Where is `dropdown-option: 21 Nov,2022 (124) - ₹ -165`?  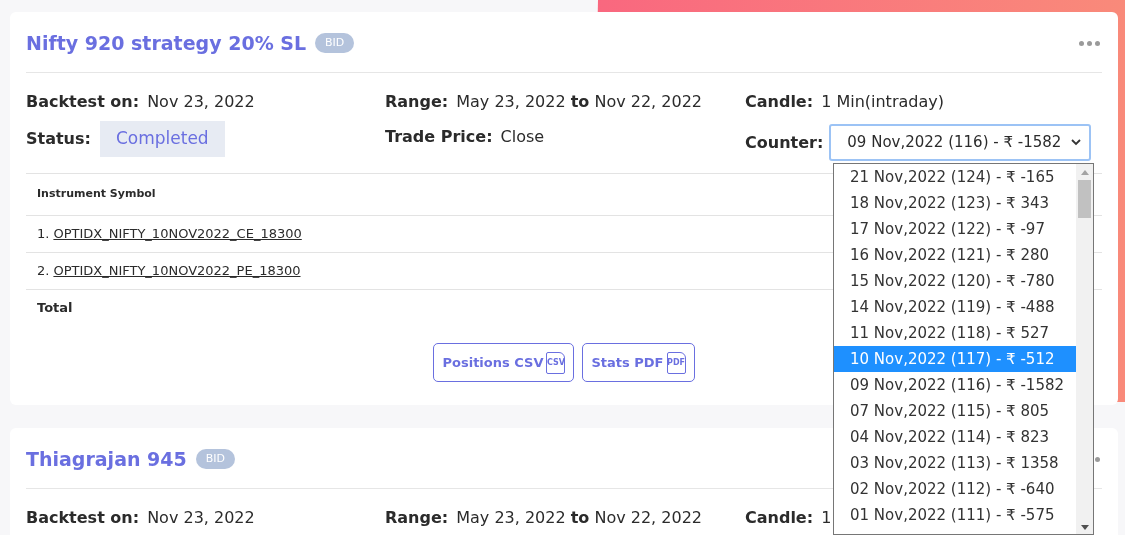
dropdown-option: 21 Nov,2022 (124) - ₹ -165 is located at coordinates (955, 177).